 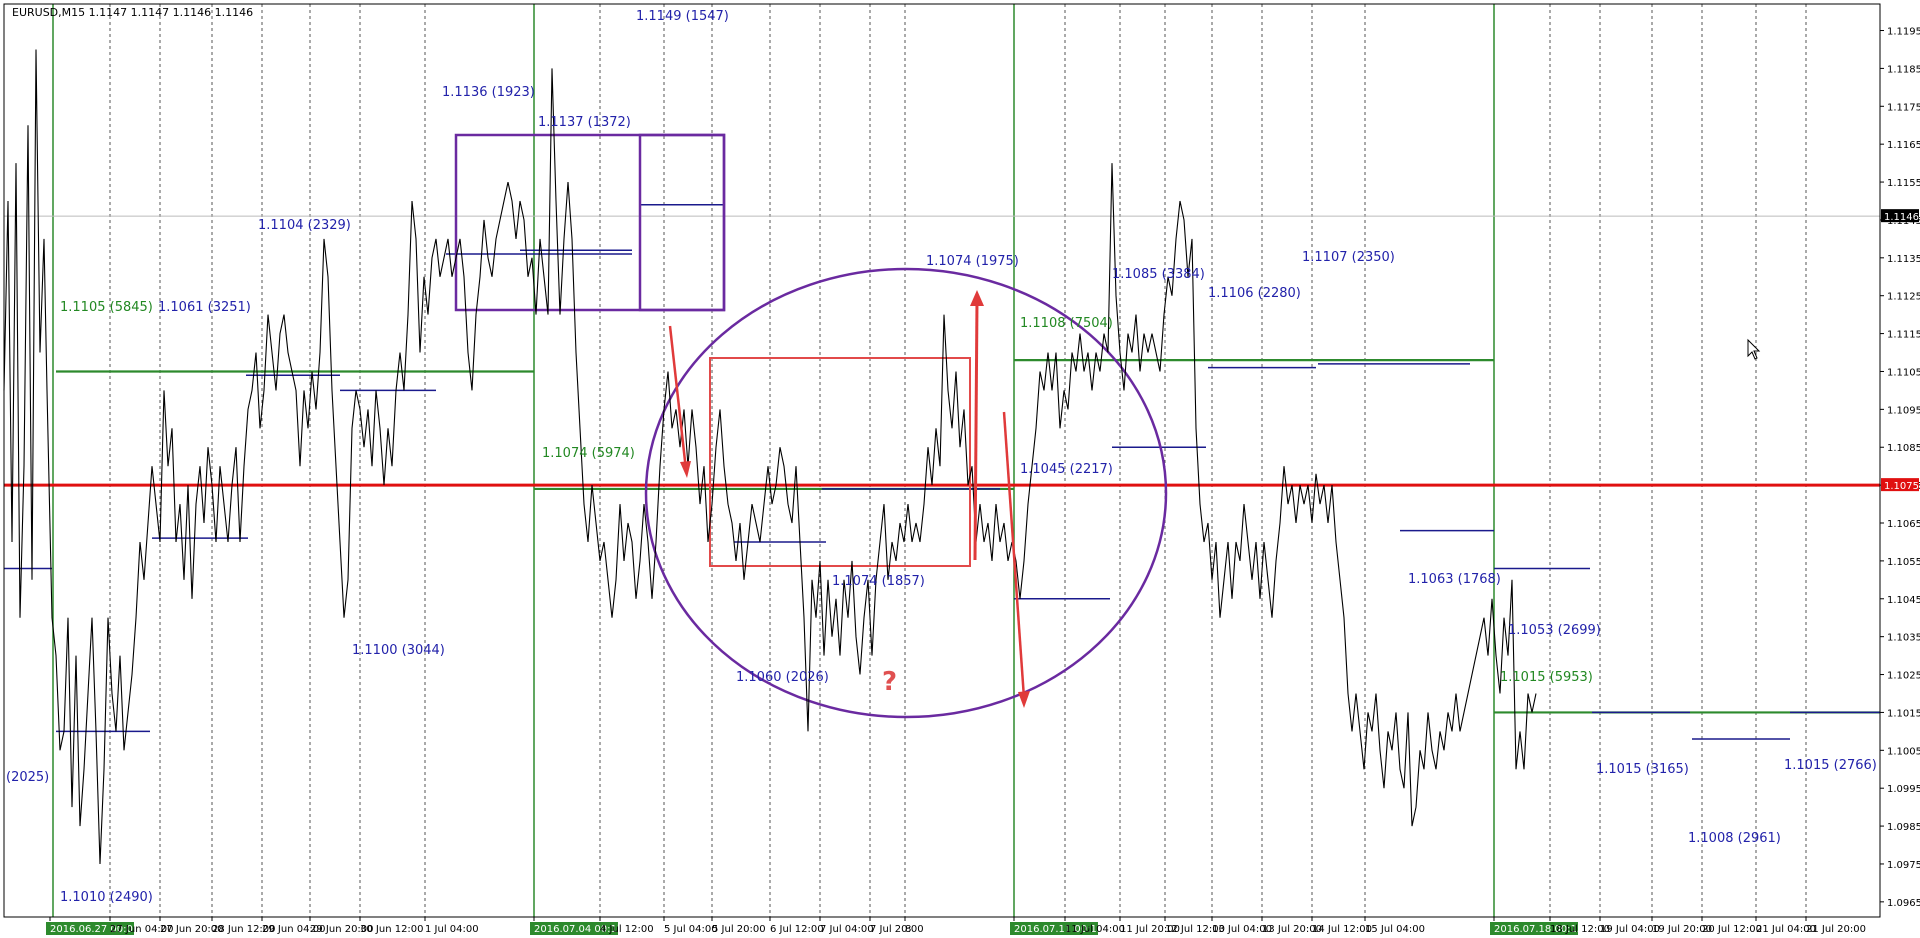 What do you see at coordinates (1903, 107) in the screenshot?
I see `y-tick-label: 1.1175` at bounding box center [1903, 107].